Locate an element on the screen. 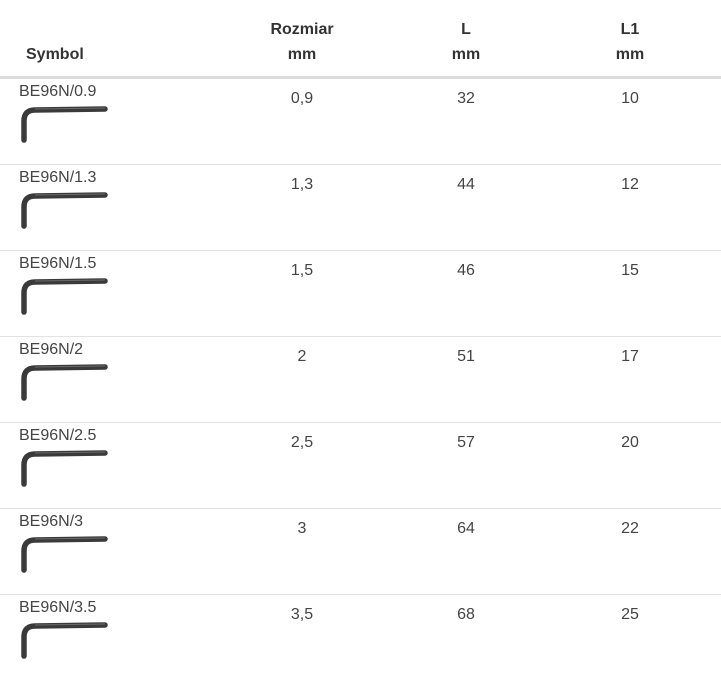 Image resolution: width=721 pixels, height=680 pixels. length-l-cell: 51 is located at coordinates (466, 356).